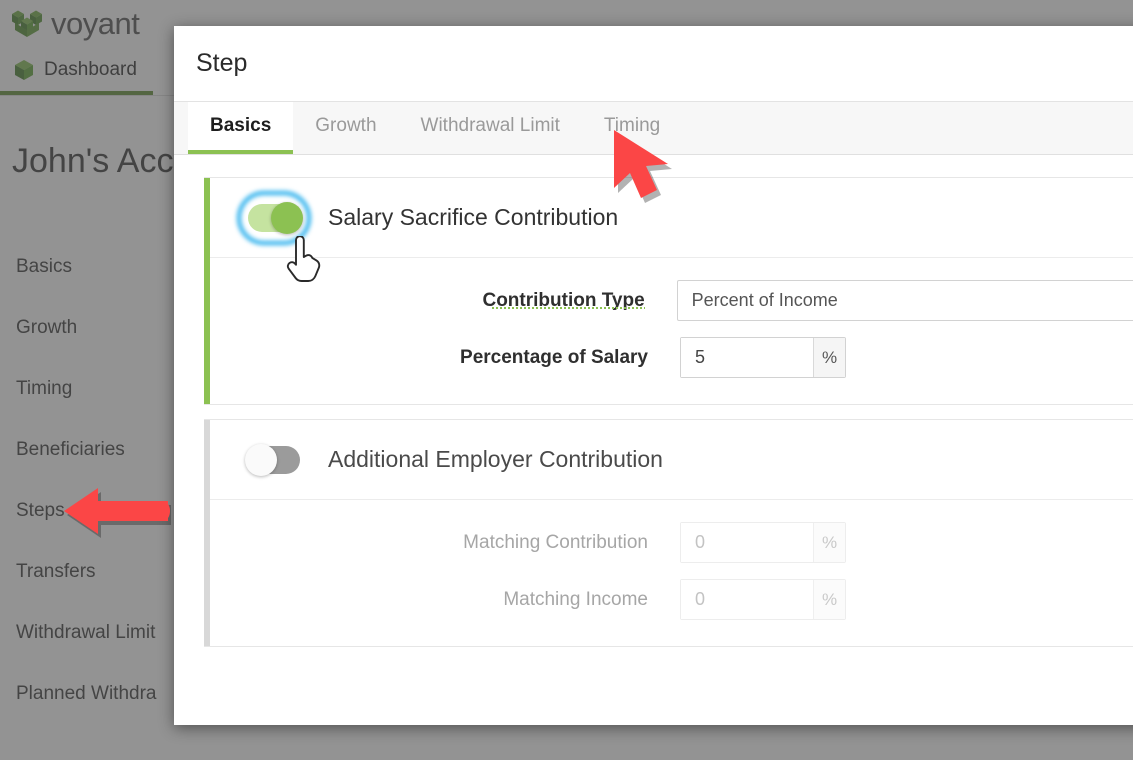  I want to click on page-title: John's Accu, so click(102, 161).